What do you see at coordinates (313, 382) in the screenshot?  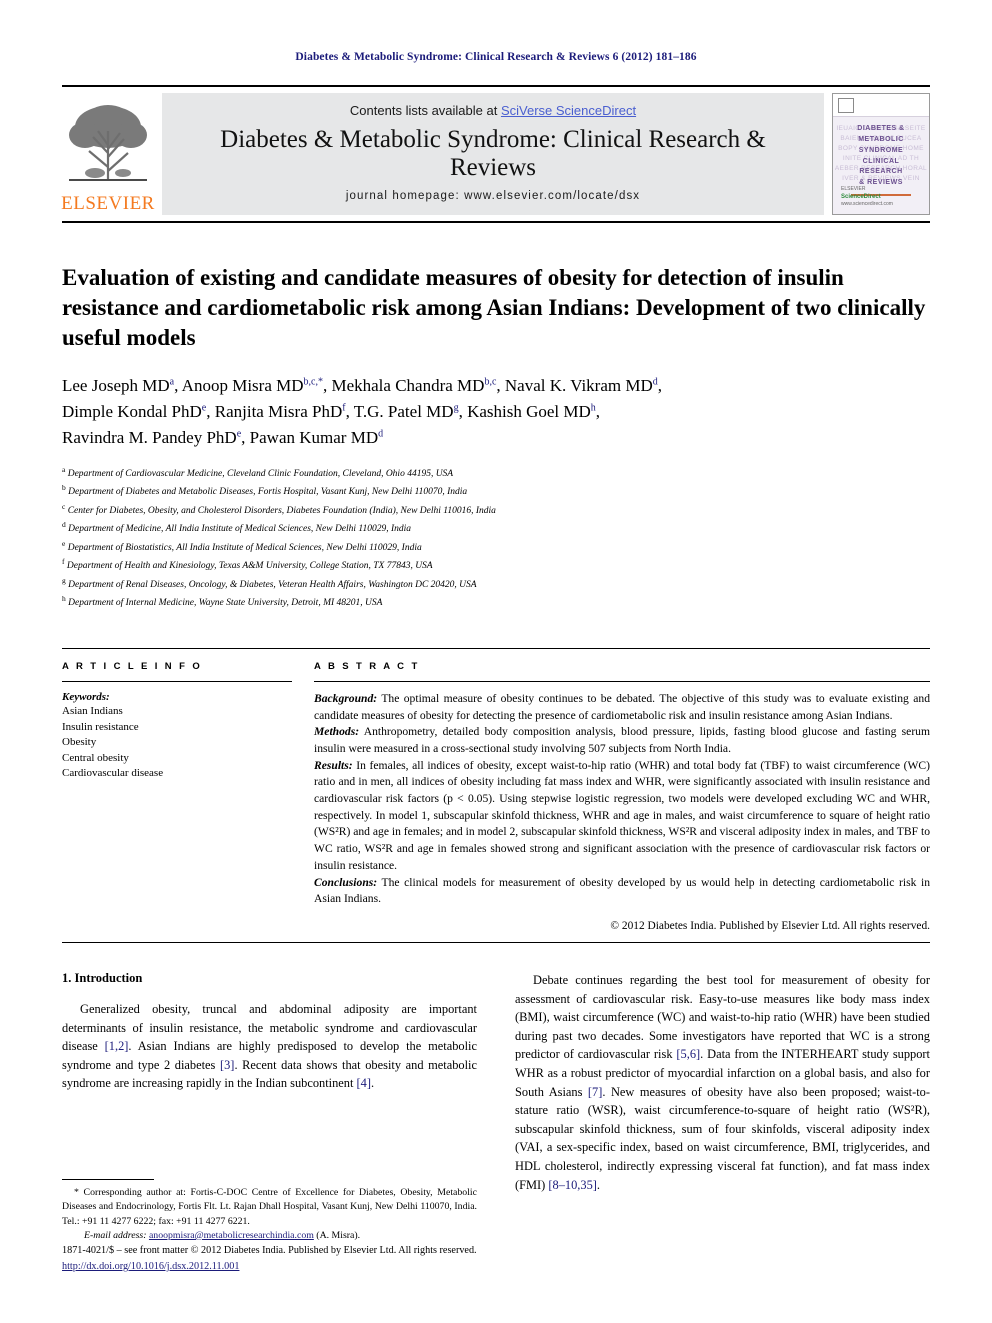 I see `author-affil-mark: b,c,*` at bounding box center [313, 382].